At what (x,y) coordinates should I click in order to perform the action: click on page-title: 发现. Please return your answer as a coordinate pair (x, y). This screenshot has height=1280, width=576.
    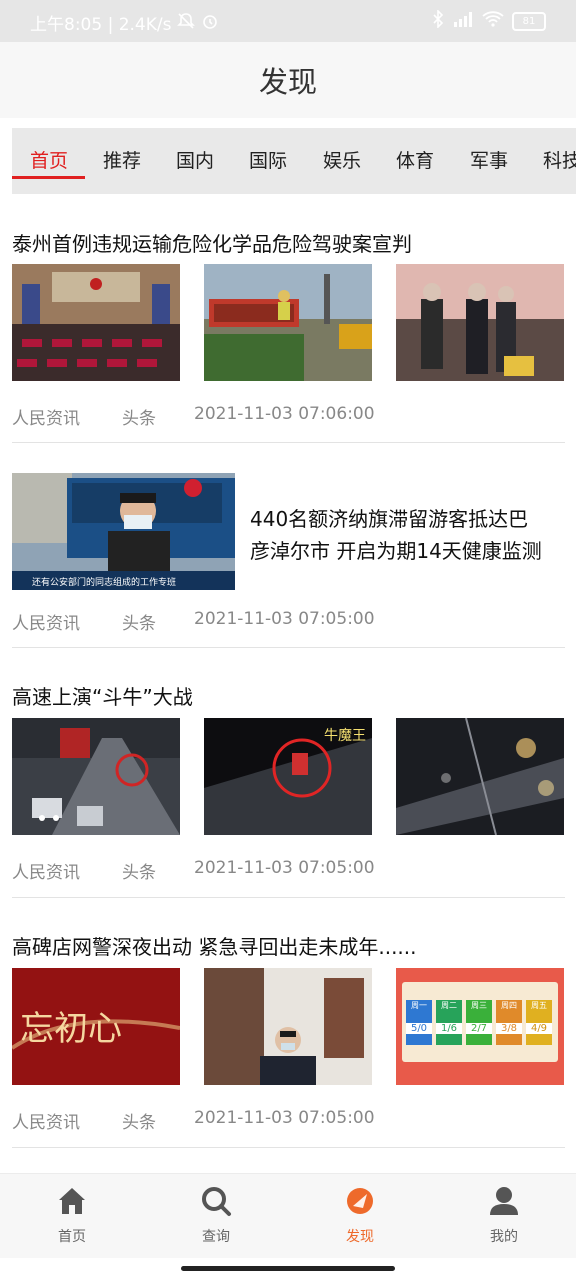
    Looking at the image, I should click on (287, 82).